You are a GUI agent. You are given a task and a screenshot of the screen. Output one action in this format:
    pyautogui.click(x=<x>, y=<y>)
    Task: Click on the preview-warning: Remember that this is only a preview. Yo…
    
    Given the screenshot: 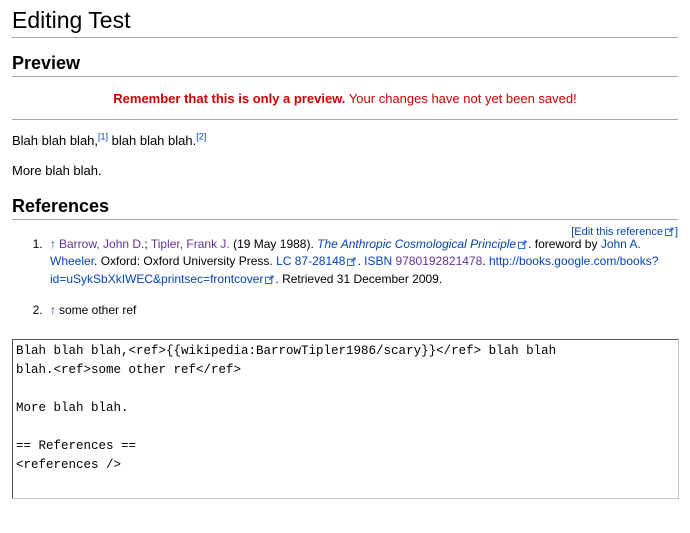 What is the action you would take?
    pyautogui.click(x=345, y=98)
    